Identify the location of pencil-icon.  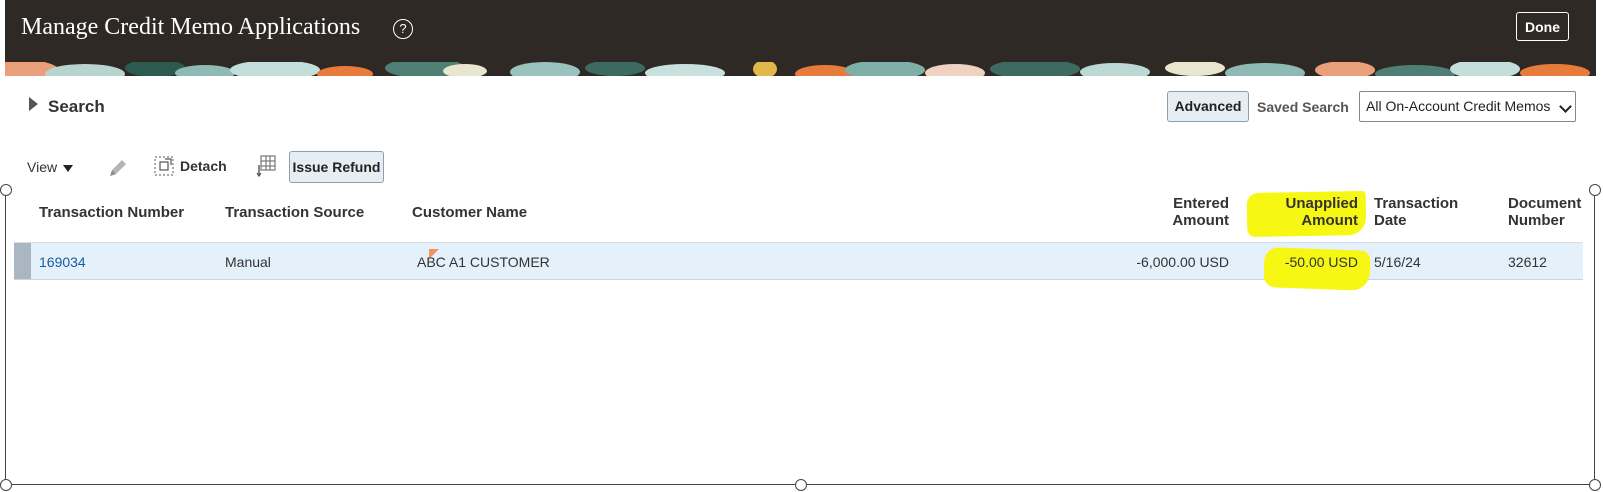
(118, 168).